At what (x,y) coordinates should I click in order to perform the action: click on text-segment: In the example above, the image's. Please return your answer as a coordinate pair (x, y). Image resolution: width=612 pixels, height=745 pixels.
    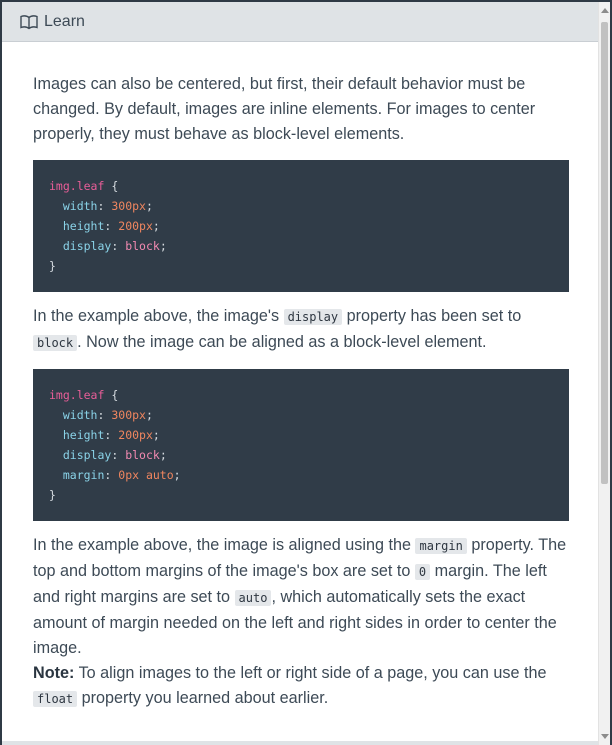
    Looking at the image, I should click on (158, 316).